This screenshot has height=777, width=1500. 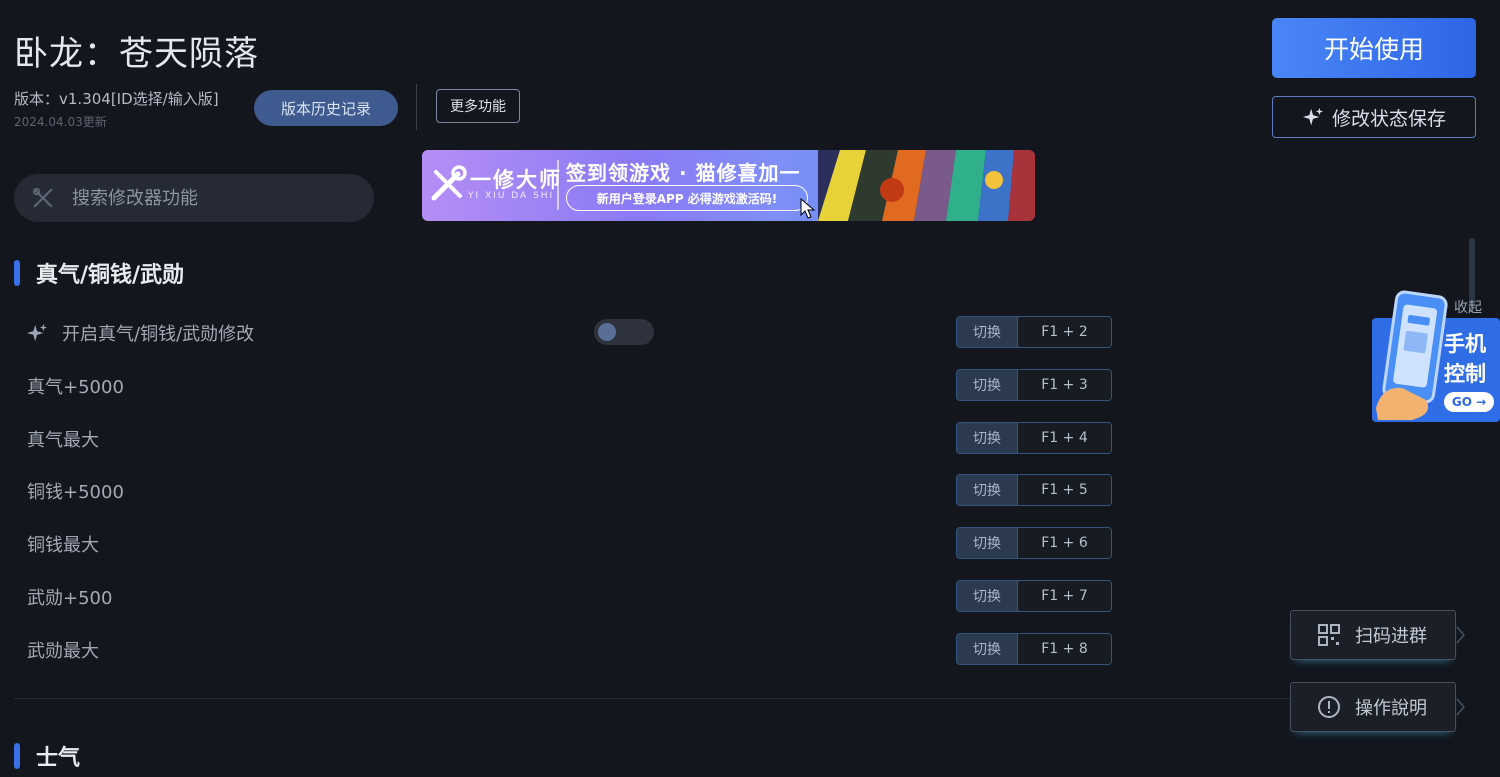 What do you see at coordinates (1388, 118) in the screenshot?
I see `save-state-label: 修改状态保存` at bounding box center [1388, 118].